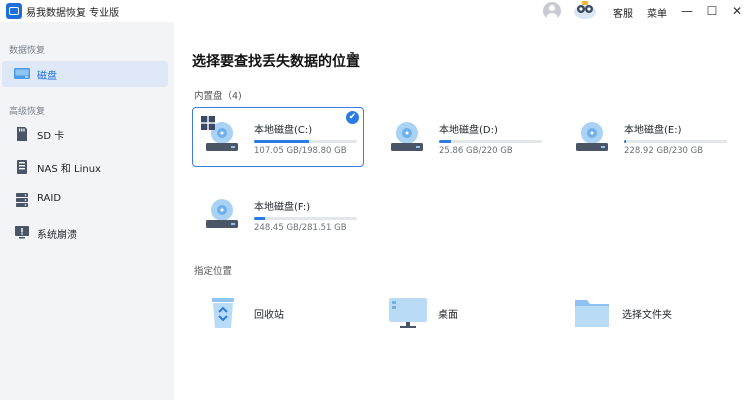  I want to click on mascot-icon, so click(585, 10).